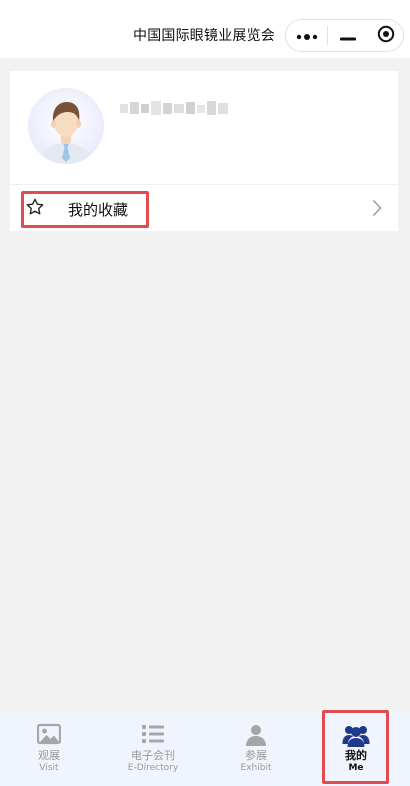  Describe the element at coordinates (256, 755) in the screenshot. I see `tab-exhibit-label: 参展` at that location.